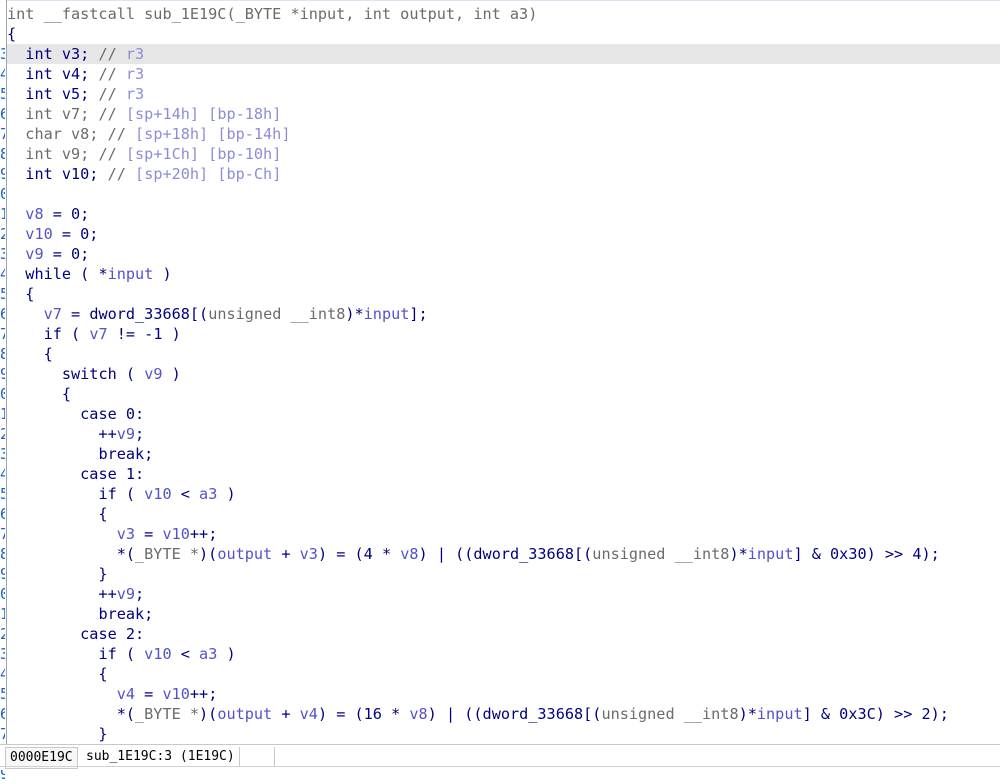 The width and height of the screenshot is (1000, 784). I want to click on code-token: [sp+1Ch] [bp-10h], so click(203, 154).